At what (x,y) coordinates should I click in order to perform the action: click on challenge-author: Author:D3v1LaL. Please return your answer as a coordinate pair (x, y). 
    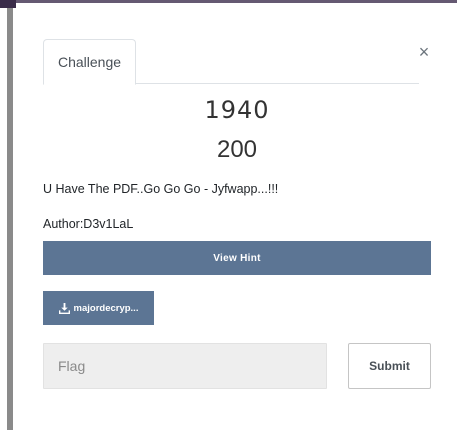
    Looking at the image, I should click on (88, 224).